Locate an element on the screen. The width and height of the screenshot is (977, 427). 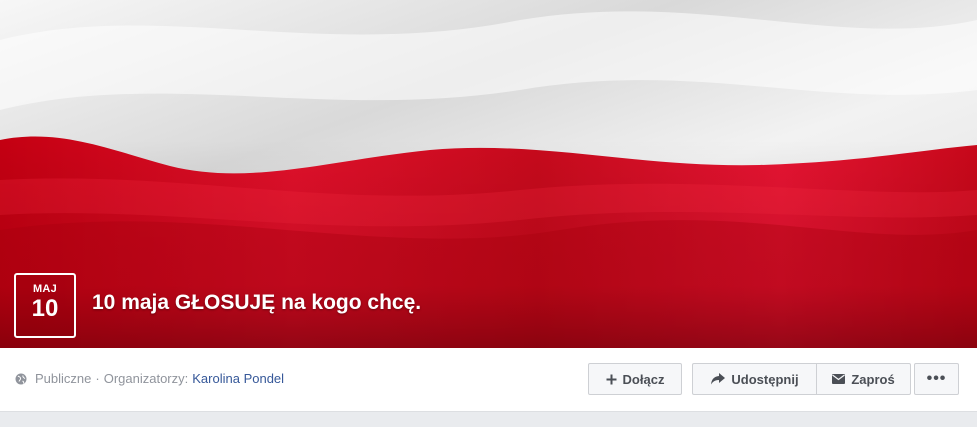
event-title: 10 maja GŁOSUJĘ na kogo chcę. is located at coordinates (257, 302).